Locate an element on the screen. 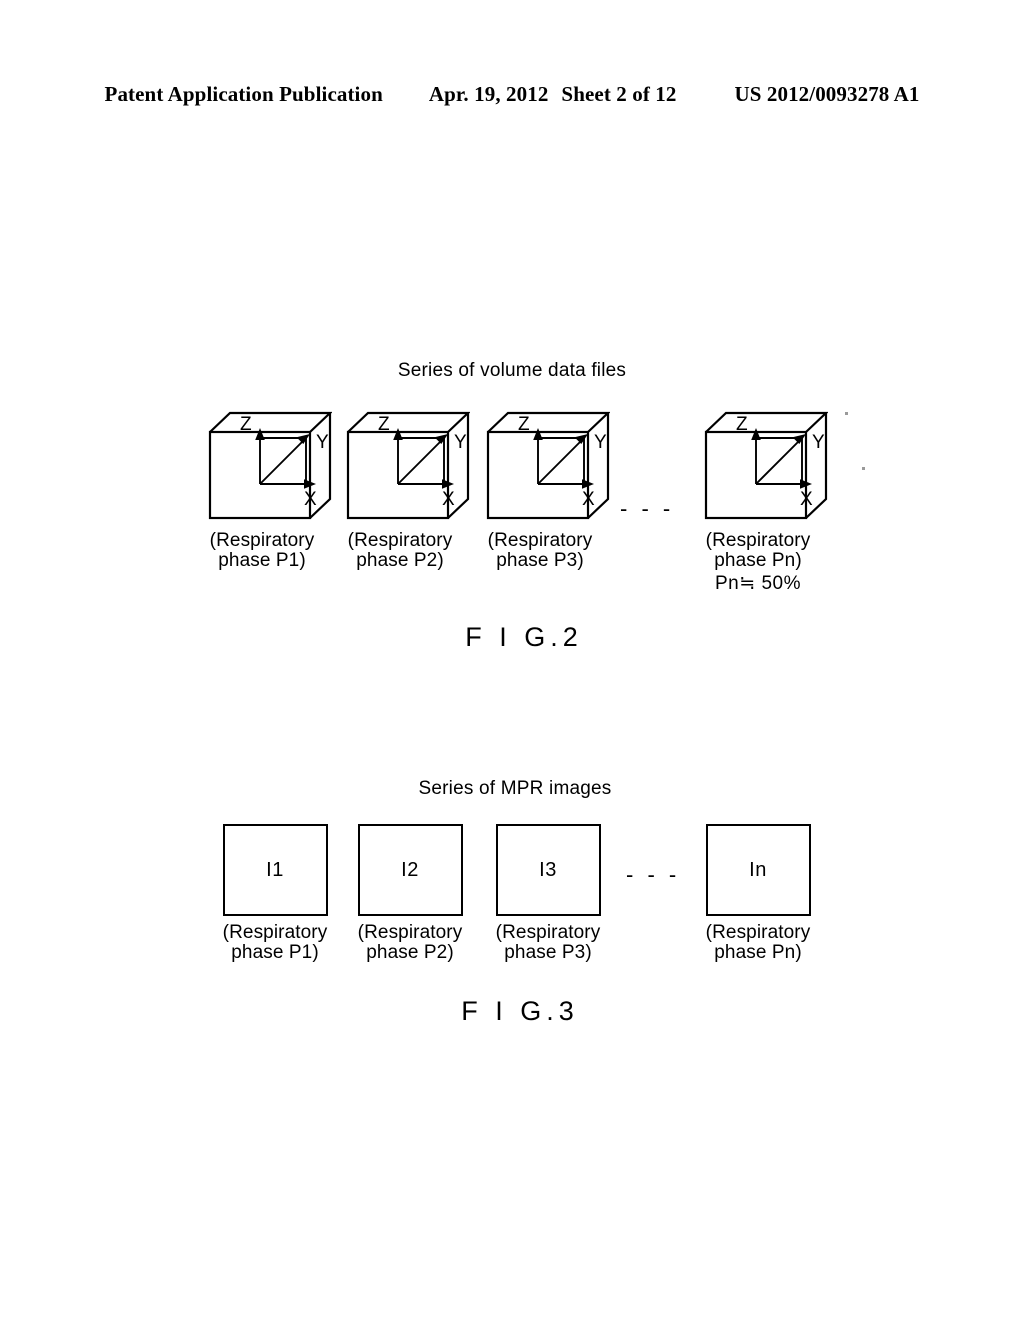 The image size is (1024, 1320). volume-data-item: Z Y X (Respiratory phase P2) is located at coordinates (400, 489).